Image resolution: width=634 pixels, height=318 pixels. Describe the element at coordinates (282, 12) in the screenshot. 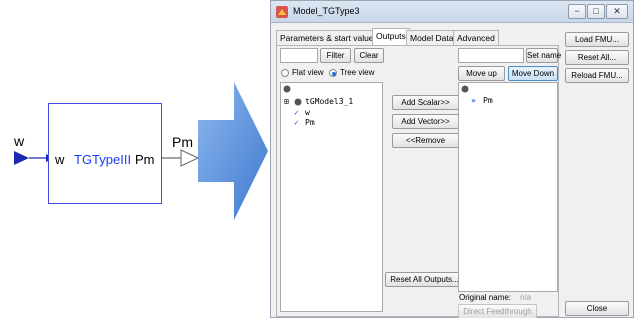

I see `app-icon` at that location.